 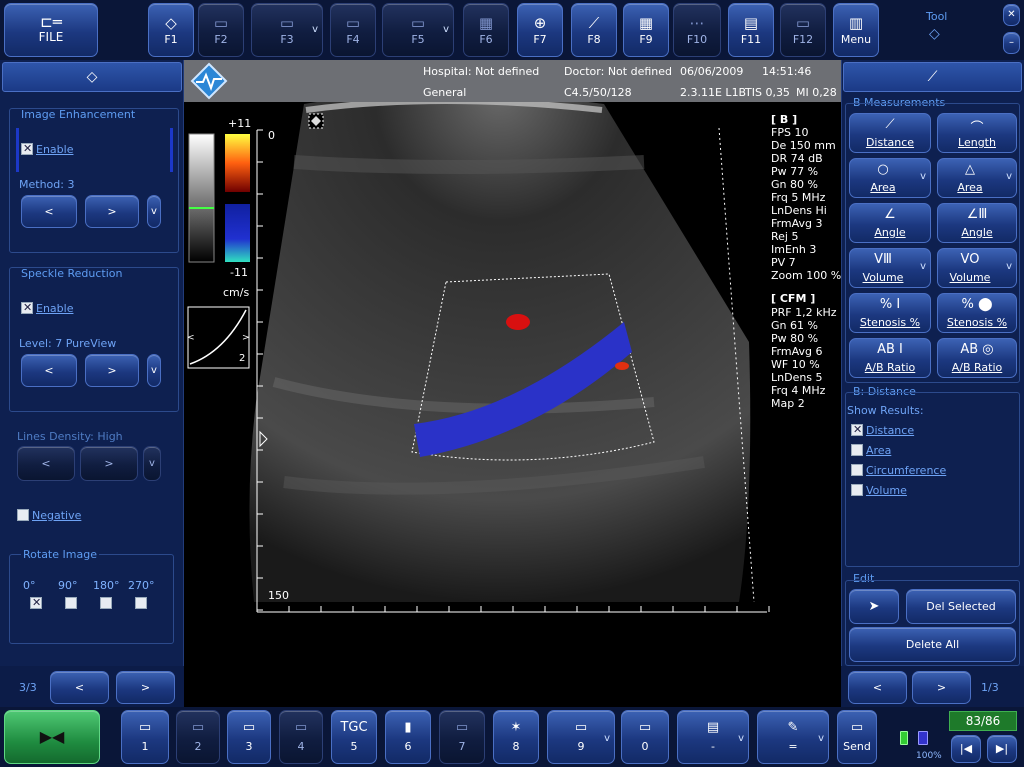 I want to click on function-key-f11: ▤ F11, so click(x=751, y=30).